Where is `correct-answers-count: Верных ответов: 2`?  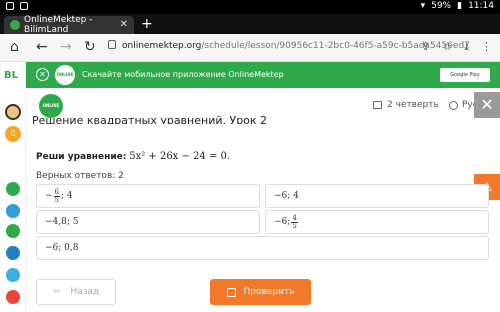
correct-answers-count: Верных ответов: 2 is located at coordinates (80, 176).